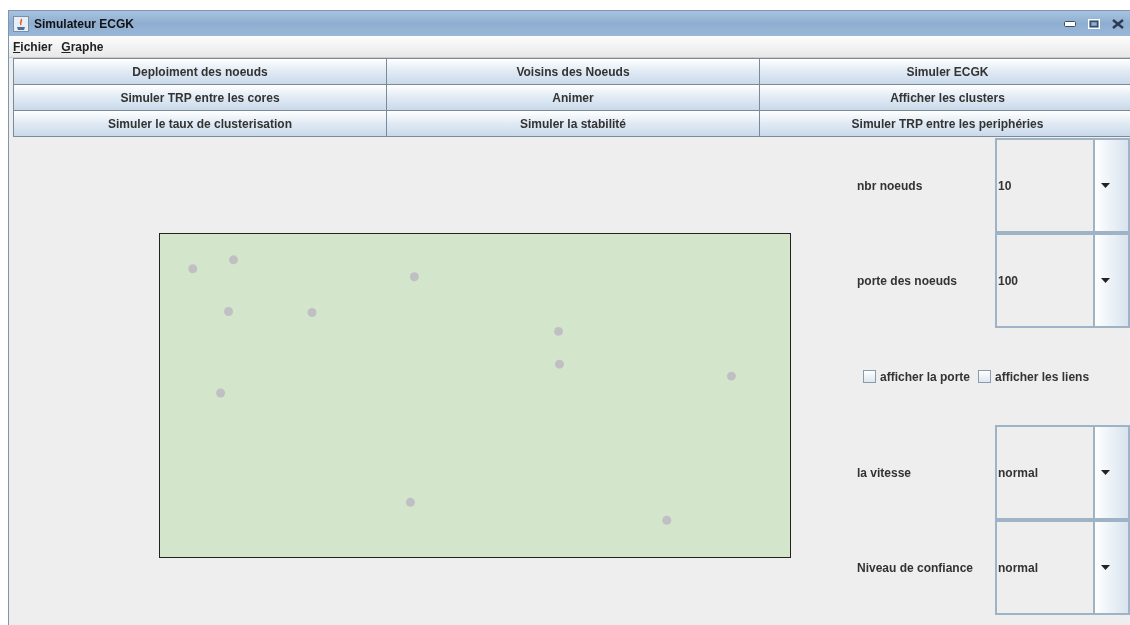 The image size is (1130, 625). Describe the element at coordinates (917, 376) in the screenshot. I see `checkbox: afficher la porte` at that location.